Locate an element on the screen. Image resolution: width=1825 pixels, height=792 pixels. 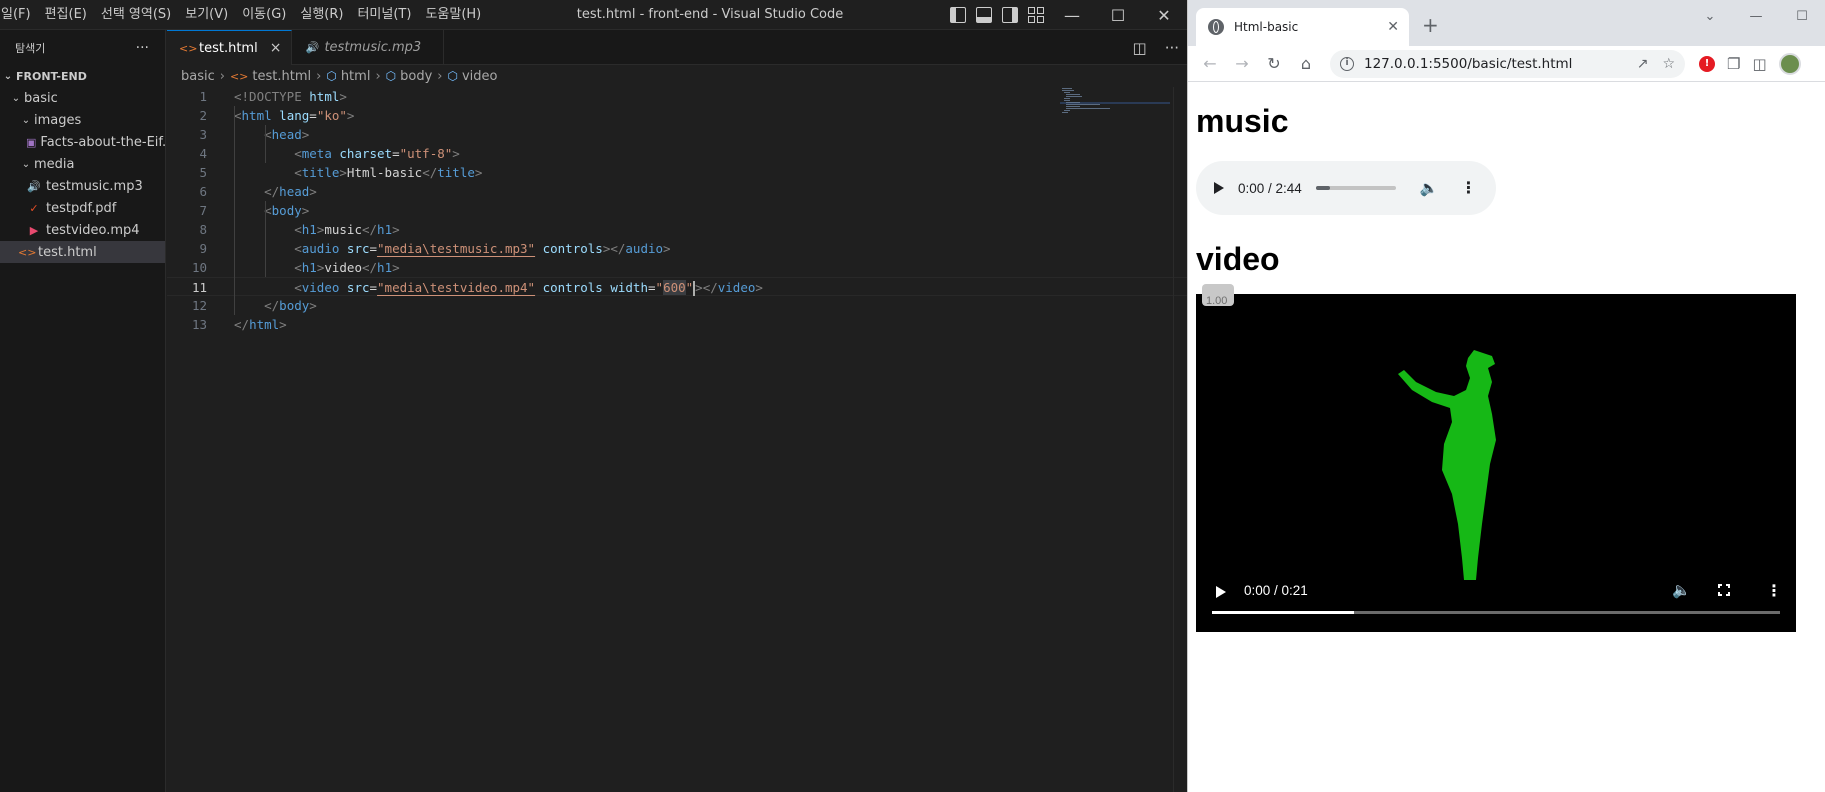
browser-tab: Html-basic ✕ is located at coordinates (1302, 27).